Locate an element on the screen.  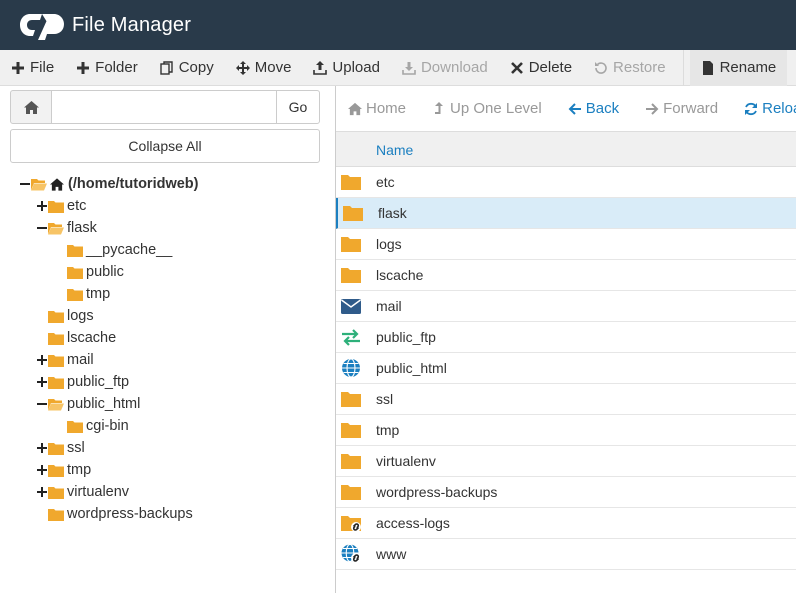
reload-button: Reload is located at coordinates (770, 108).